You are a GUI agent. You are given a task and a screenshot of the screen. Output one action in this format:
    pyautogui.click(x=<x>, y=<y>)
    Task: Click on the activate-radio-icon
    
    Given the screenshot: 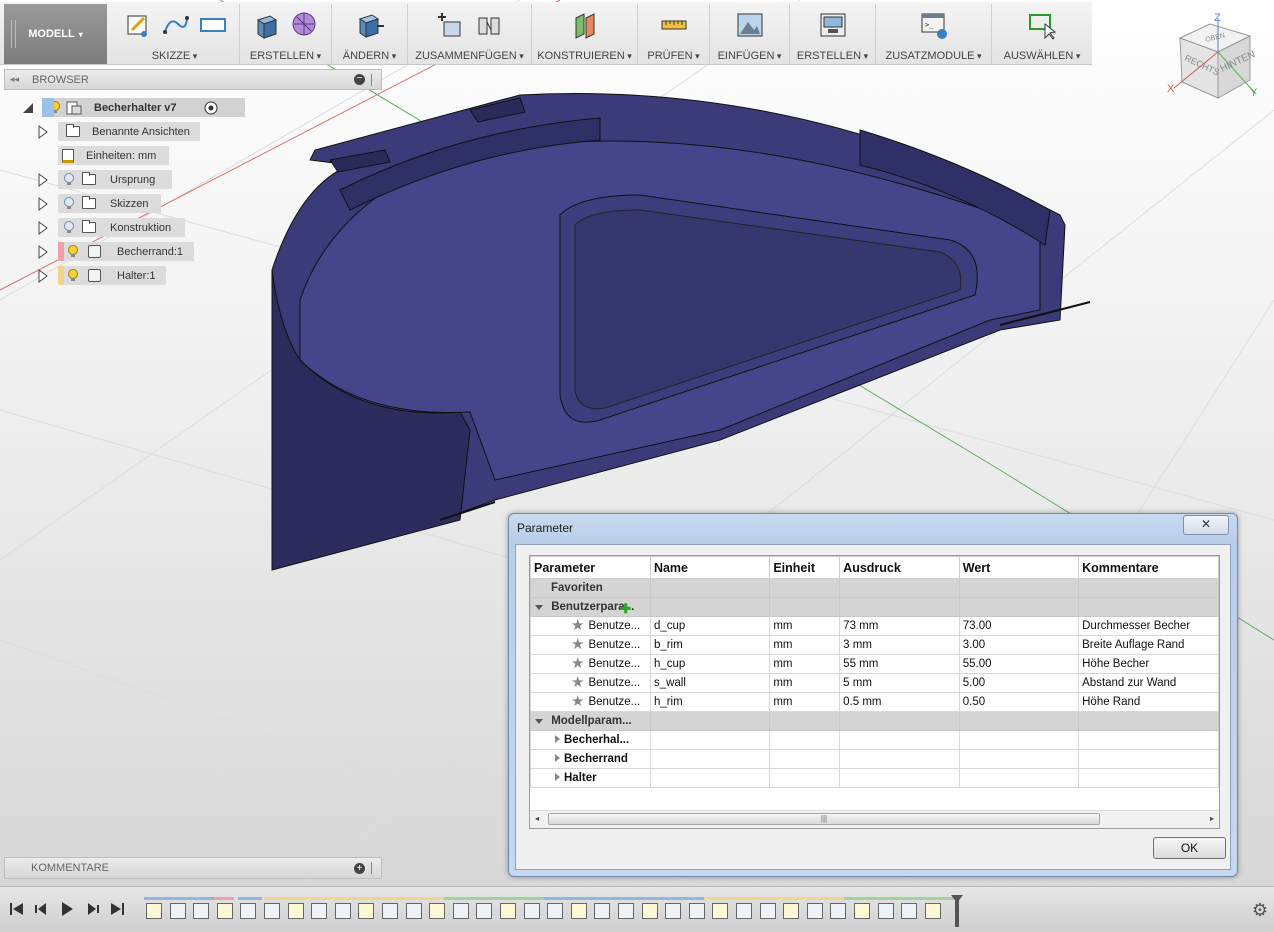 What is the action you would take?
    pyautogui.click(x=211, y=108)
    